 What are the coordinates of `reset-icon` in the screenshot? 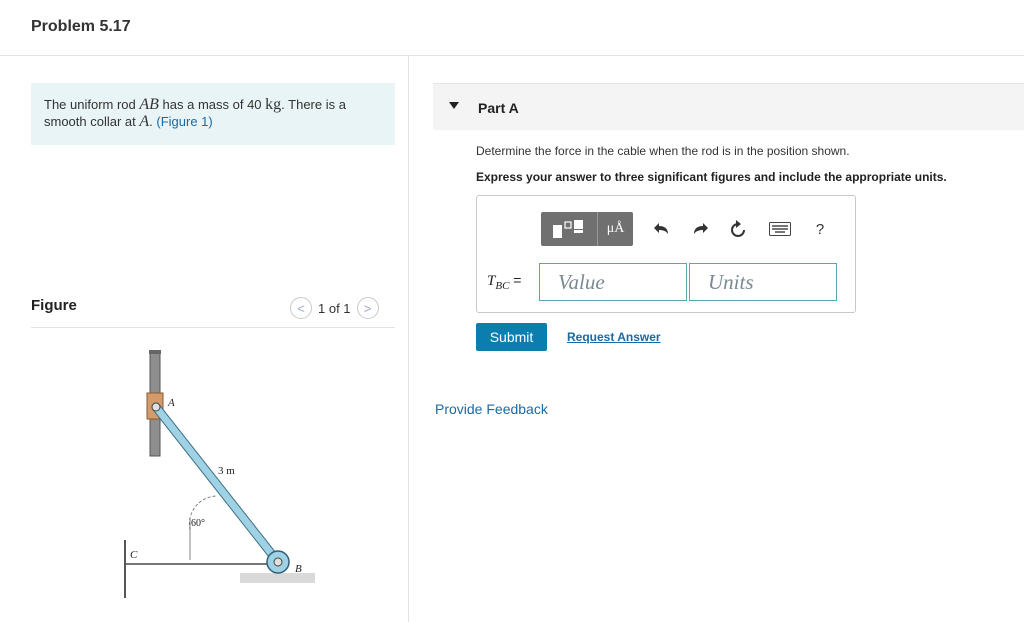 It's located at (738, 229).